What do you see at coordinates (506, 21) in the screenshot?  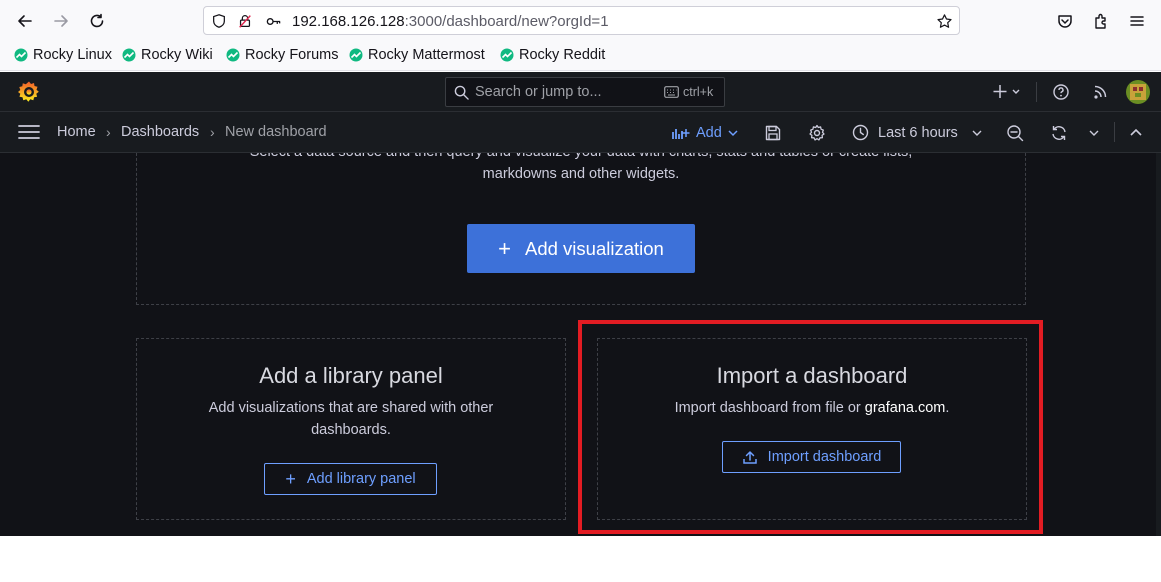 I see `url-path: :3000/dashboard/new?orgId=1` at bounding box center [506, 21].